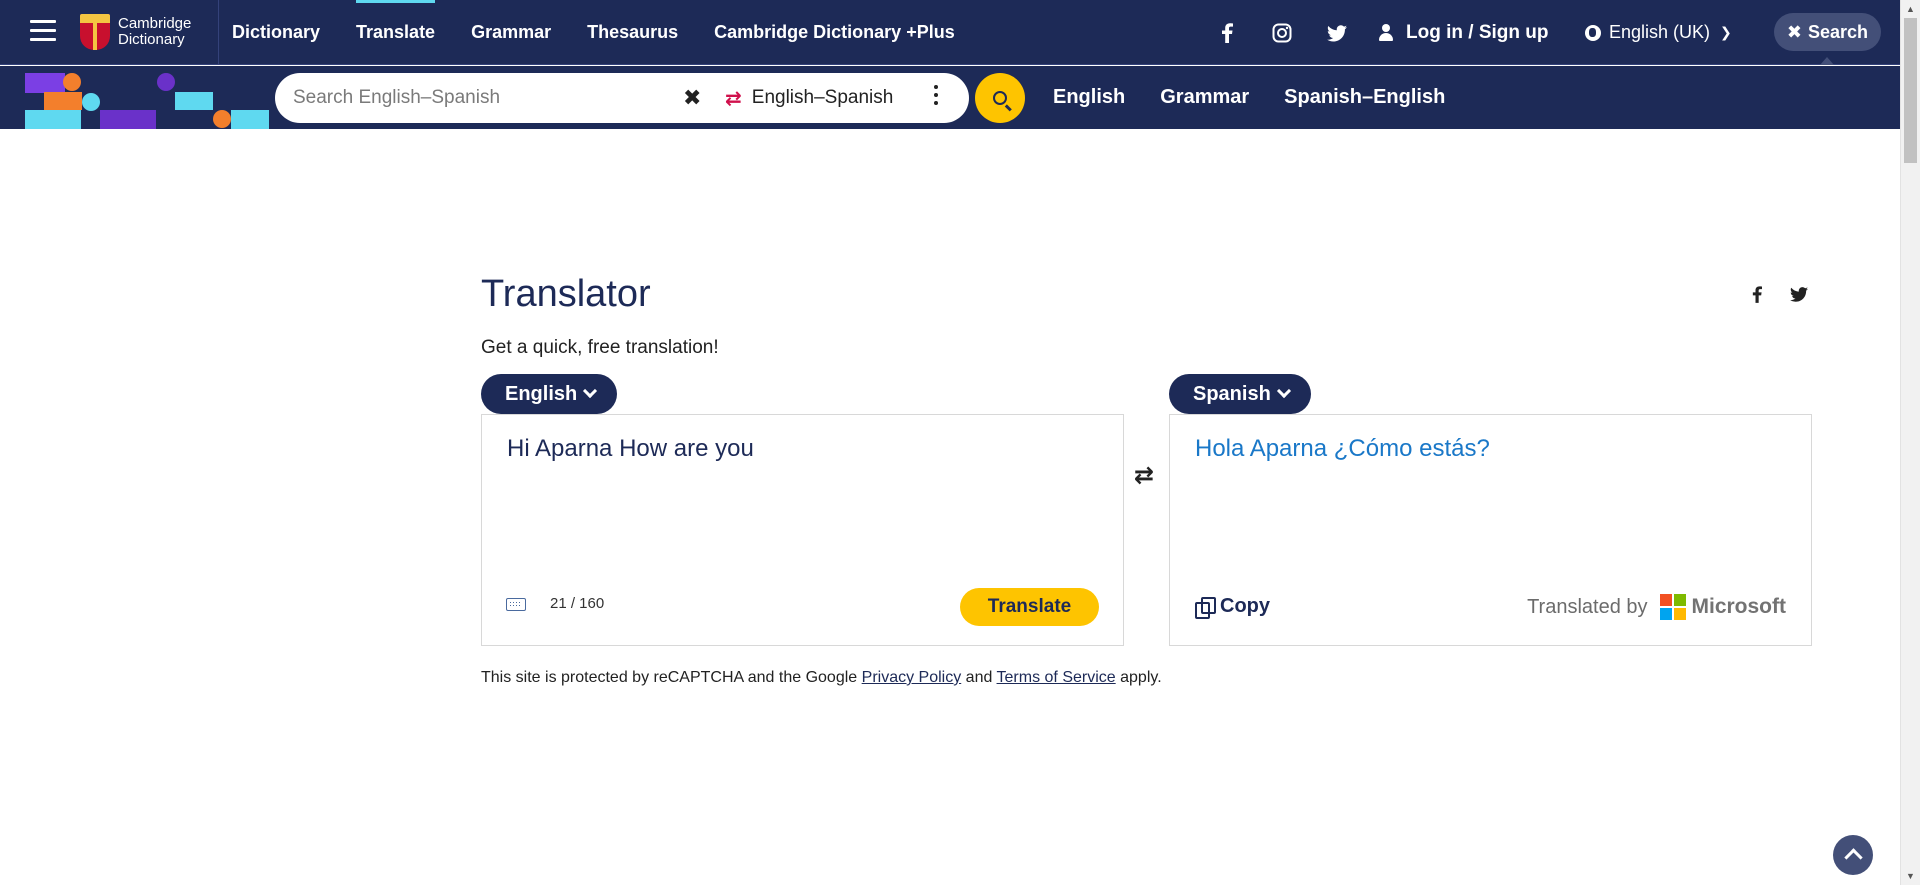 This screenshot has height=885, width=1920. What do you see at coordinates (1910, 90) in the screenshot?
I see `scrollbar-thumb` at bounding box center [1910, 90].